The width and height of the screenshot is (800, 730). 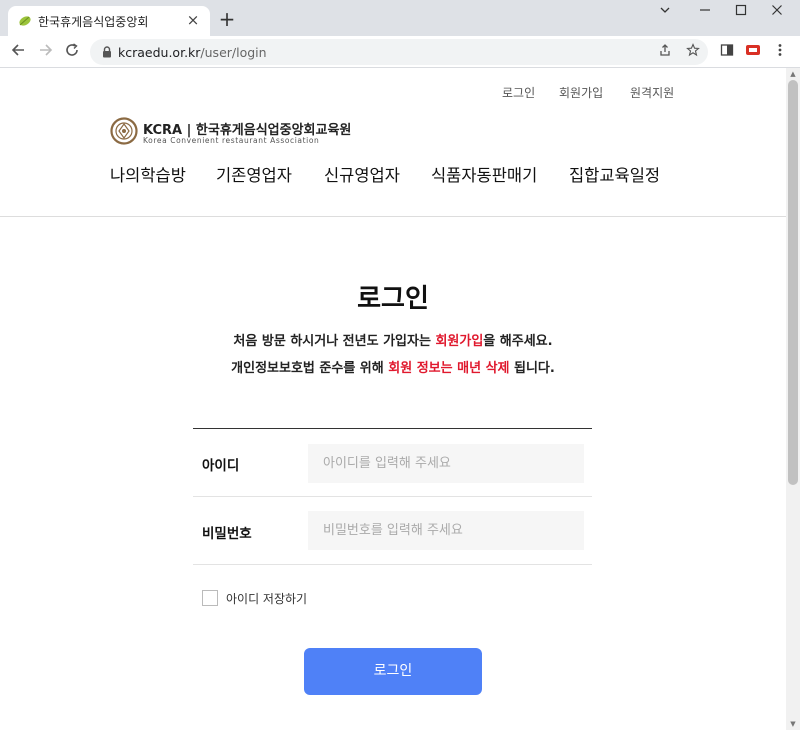 I want to click on remember-id-checkbox, so click(x=210, y=598).